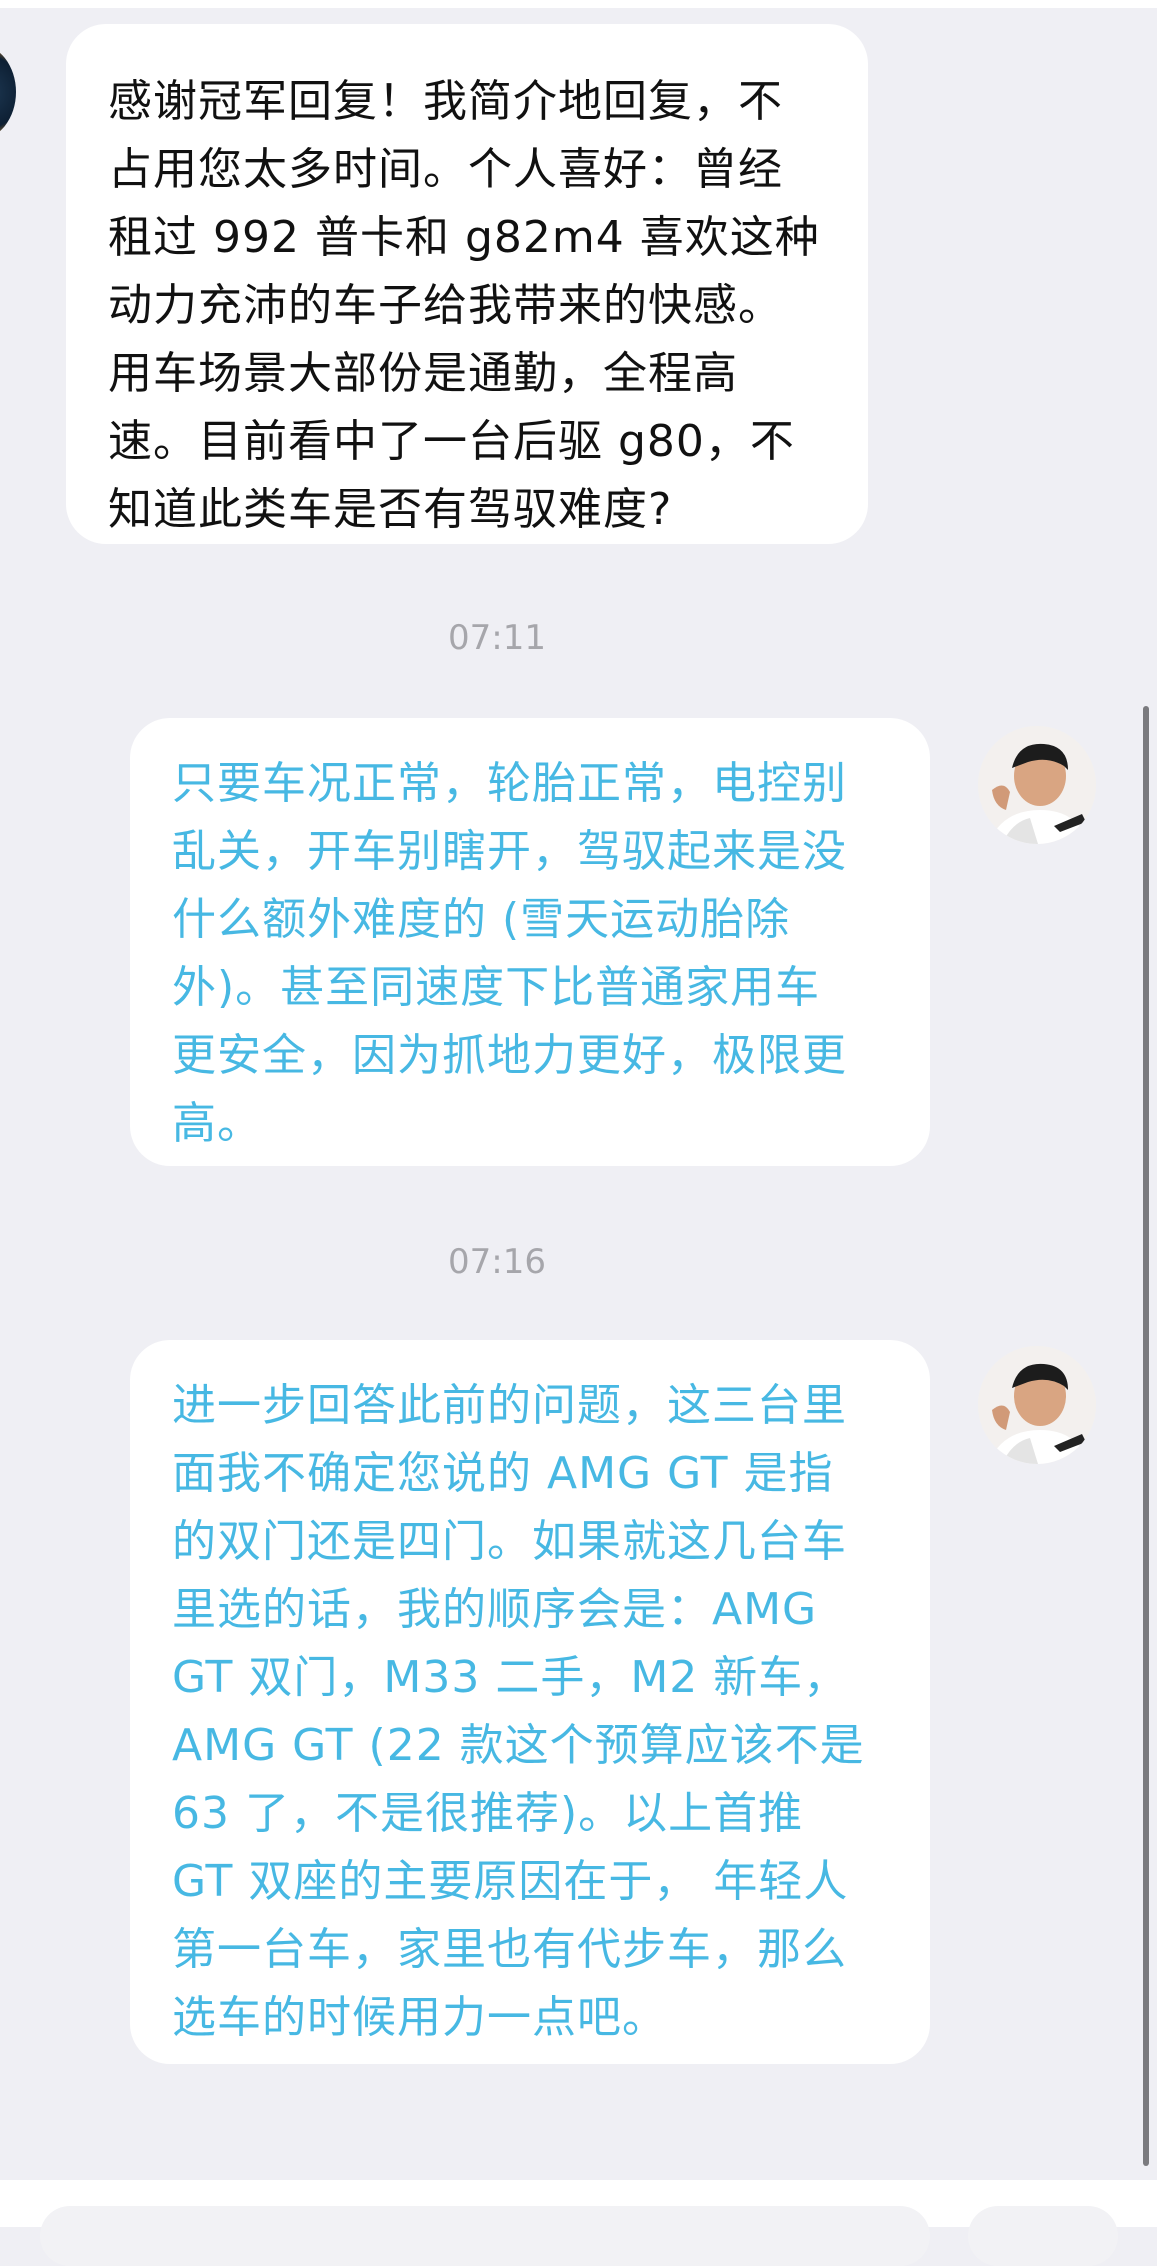 The width and height of the screenshot is (1157, 2266). What do you see at coordinates (1146, 1436) in the screenshot?
I see `scrollbar` at bounding box center [1146, 1436].